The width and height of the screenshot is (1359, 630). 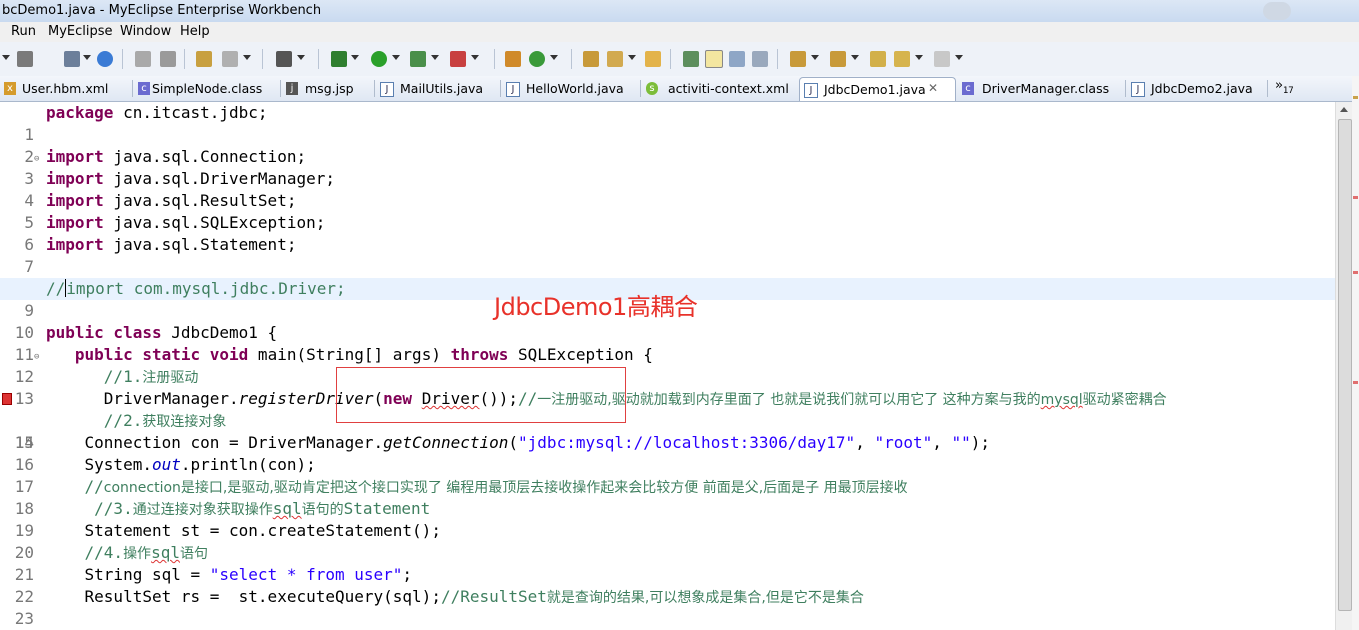 What do you see at coordinates (157, 112) in the screenshot?
I see `code-text: package cn.itcast.jdbc;` at bounding box center [157, 112].